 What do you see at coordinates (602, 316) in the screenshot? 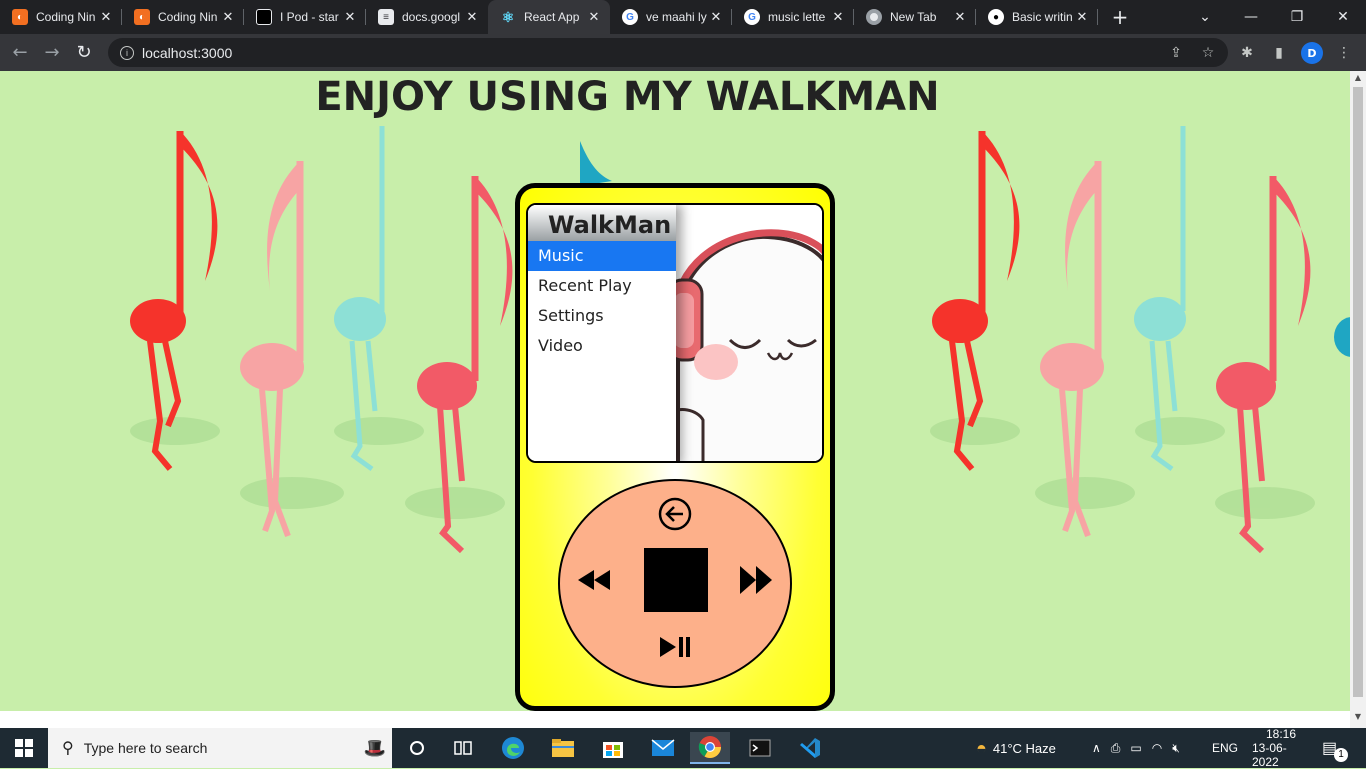
I see `menu-item-settings: Settings` at bounding box center [602, 316].